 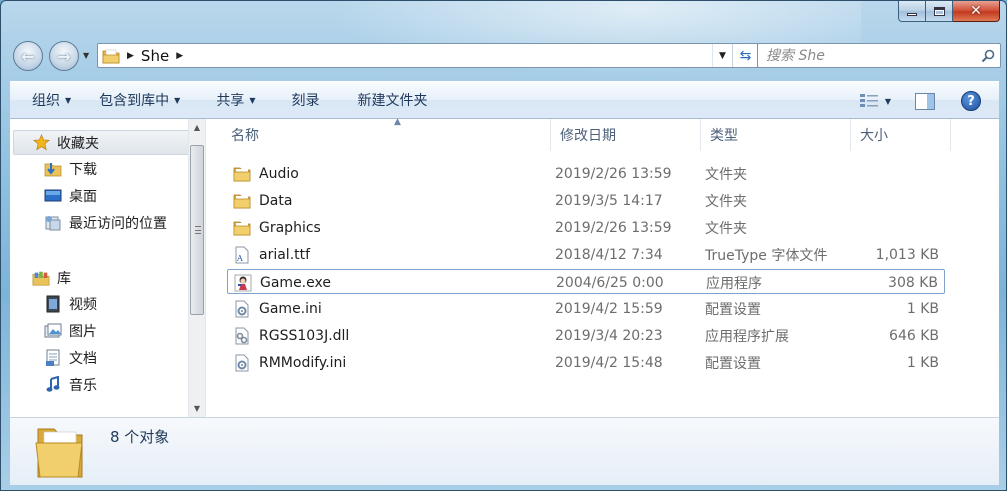 What do you see at coordinates (277, 227) in the screenshot?
I see `file-name-cell: Graphics` at bounding box center [277, 227].